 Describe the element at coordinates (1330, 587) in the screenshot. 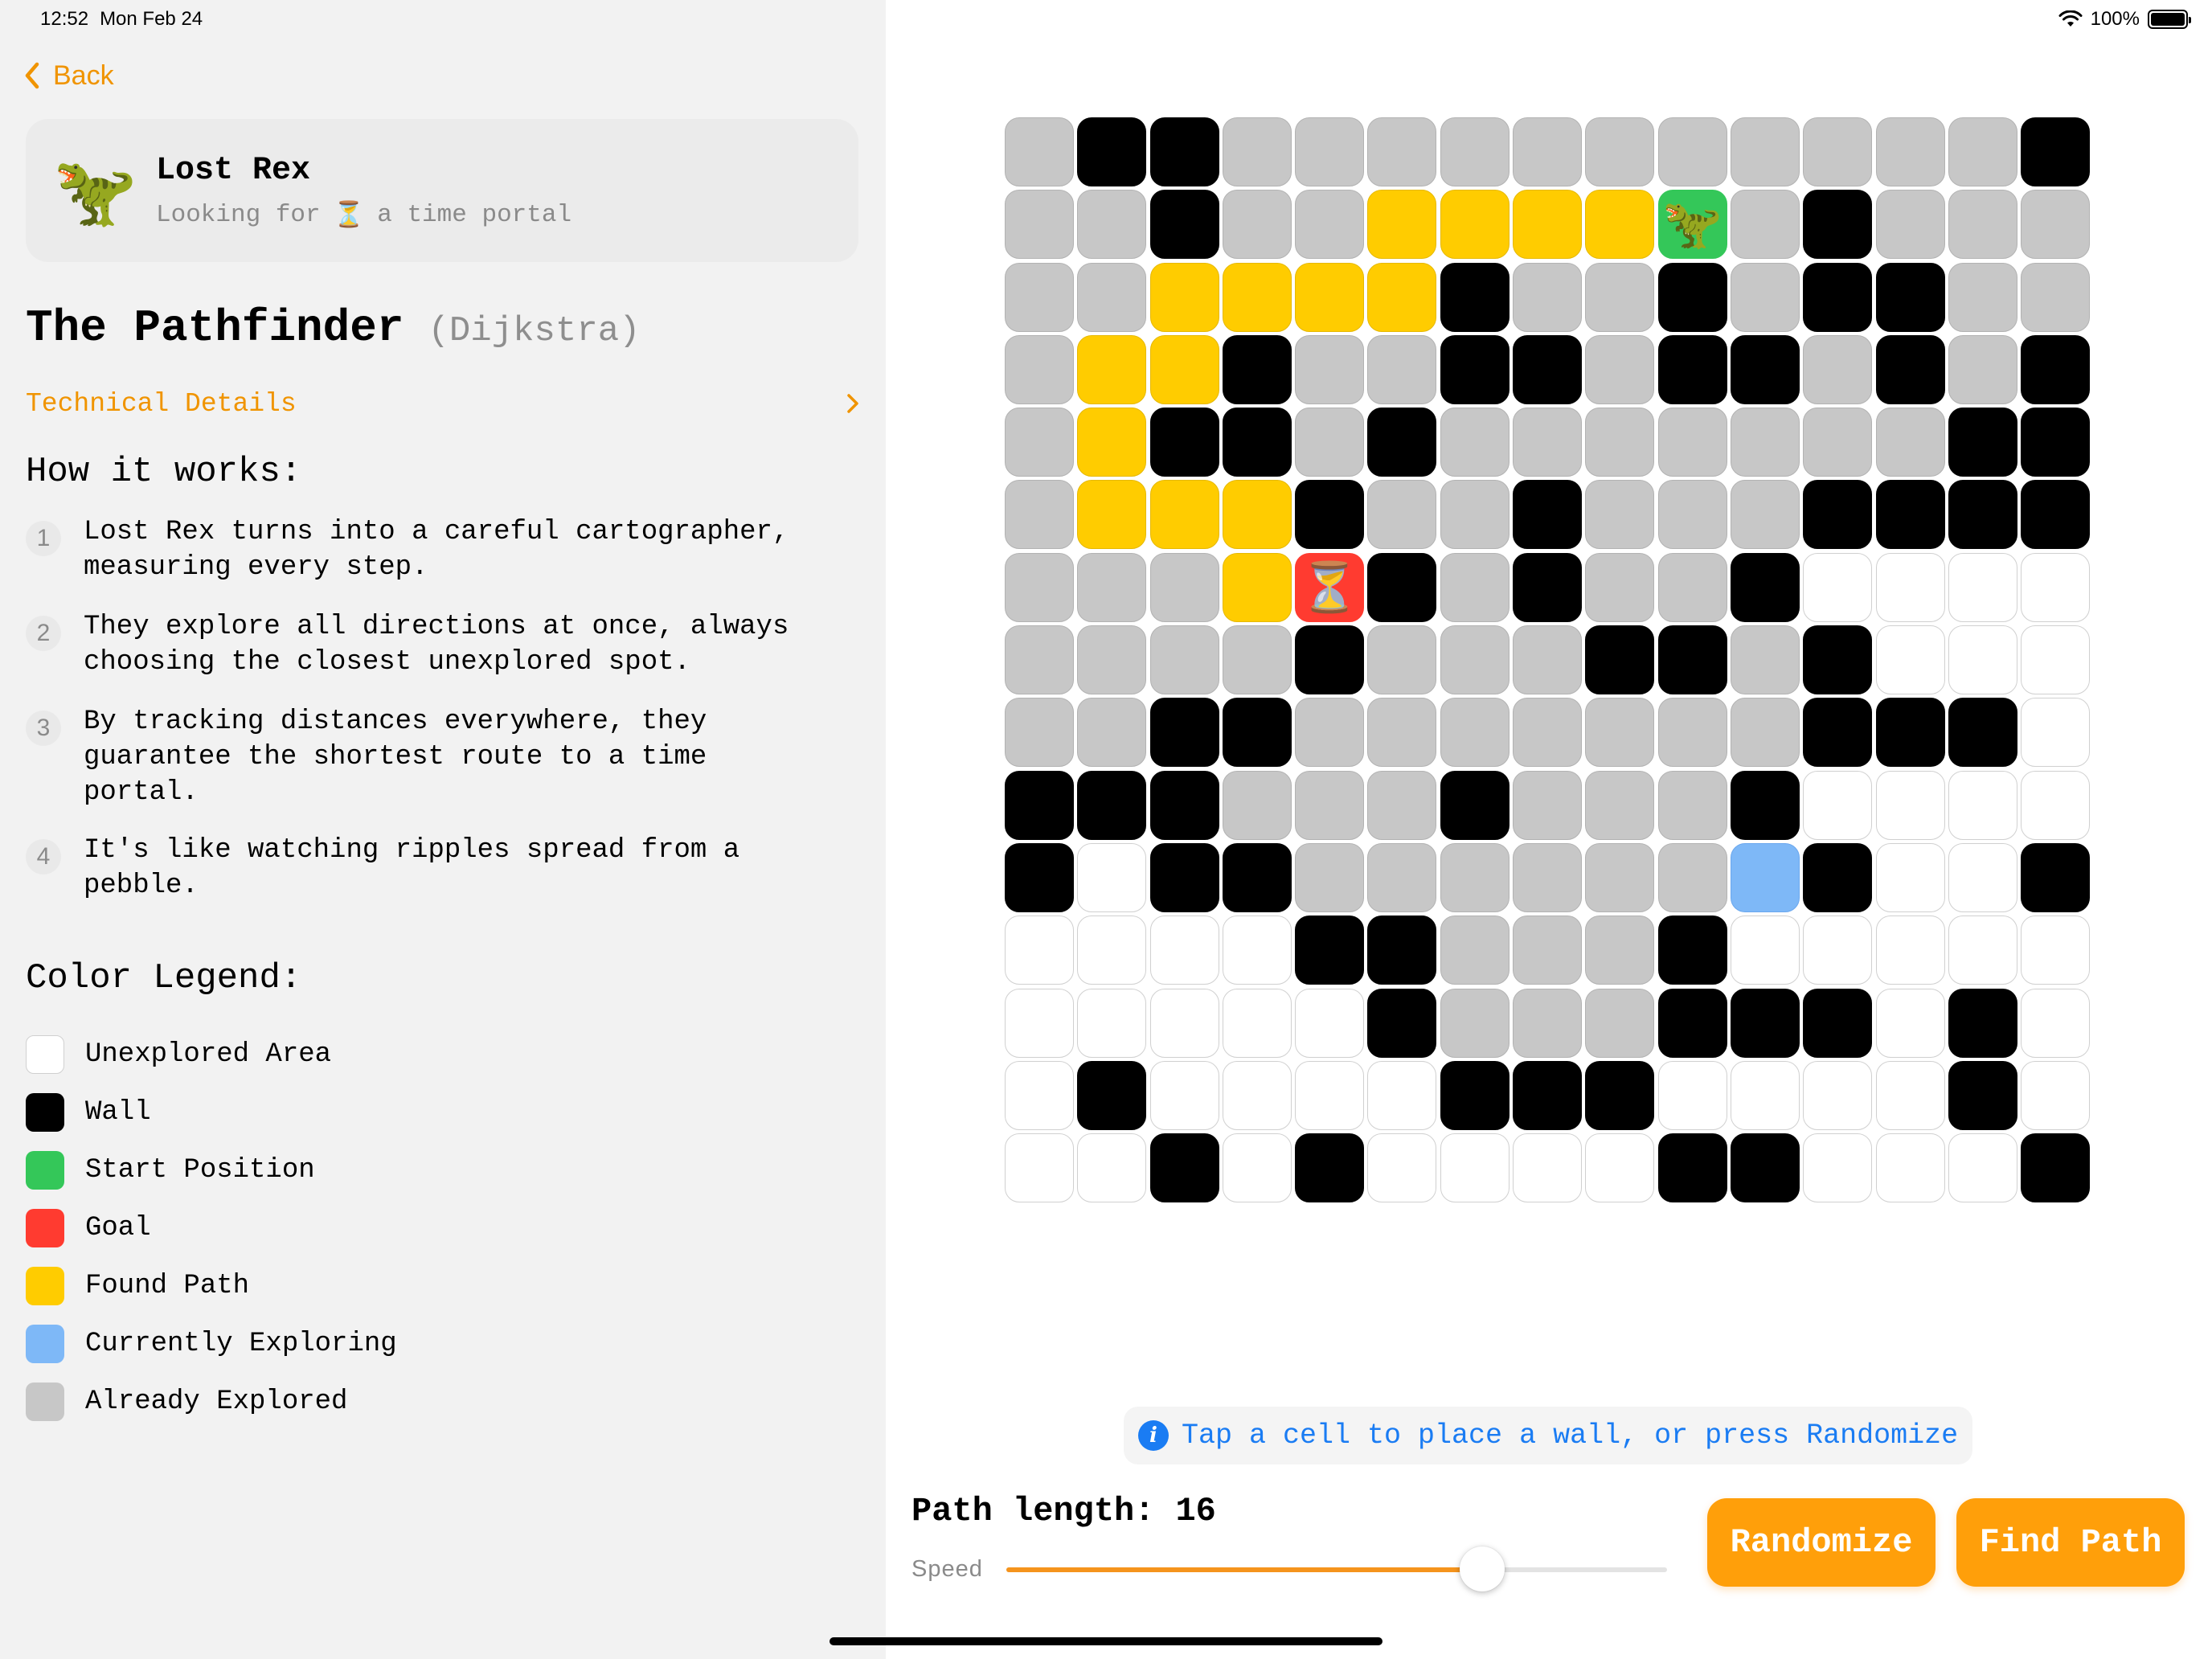

I see `grid-cell-goal: ⏳` at that location.